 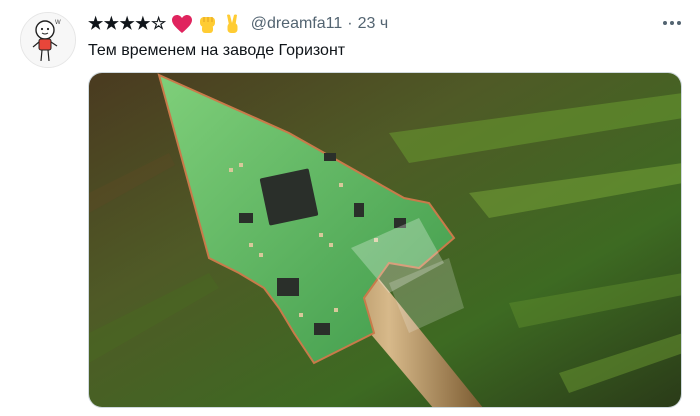 I want to click on avatar: W, so click(x=48, y=40).